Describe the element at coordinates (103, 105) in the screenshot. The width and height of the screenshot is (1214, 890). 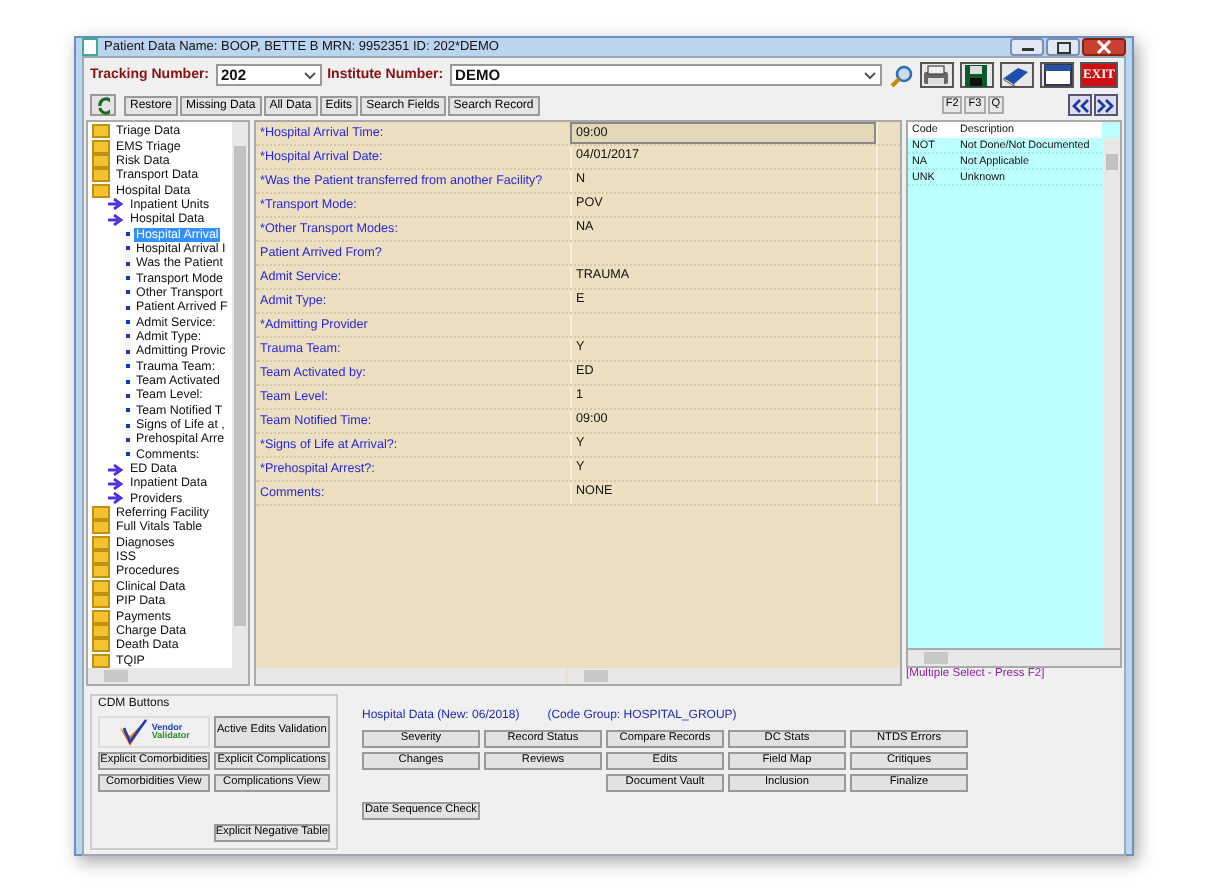
I see `refresh-button` at that location.